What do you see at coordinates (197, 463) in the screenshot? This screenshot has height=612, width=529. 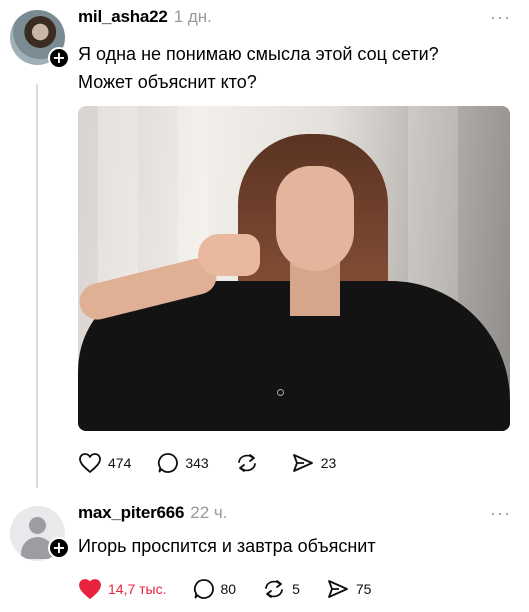 I see `reply-count: 343` at bounding box center [197, 463].